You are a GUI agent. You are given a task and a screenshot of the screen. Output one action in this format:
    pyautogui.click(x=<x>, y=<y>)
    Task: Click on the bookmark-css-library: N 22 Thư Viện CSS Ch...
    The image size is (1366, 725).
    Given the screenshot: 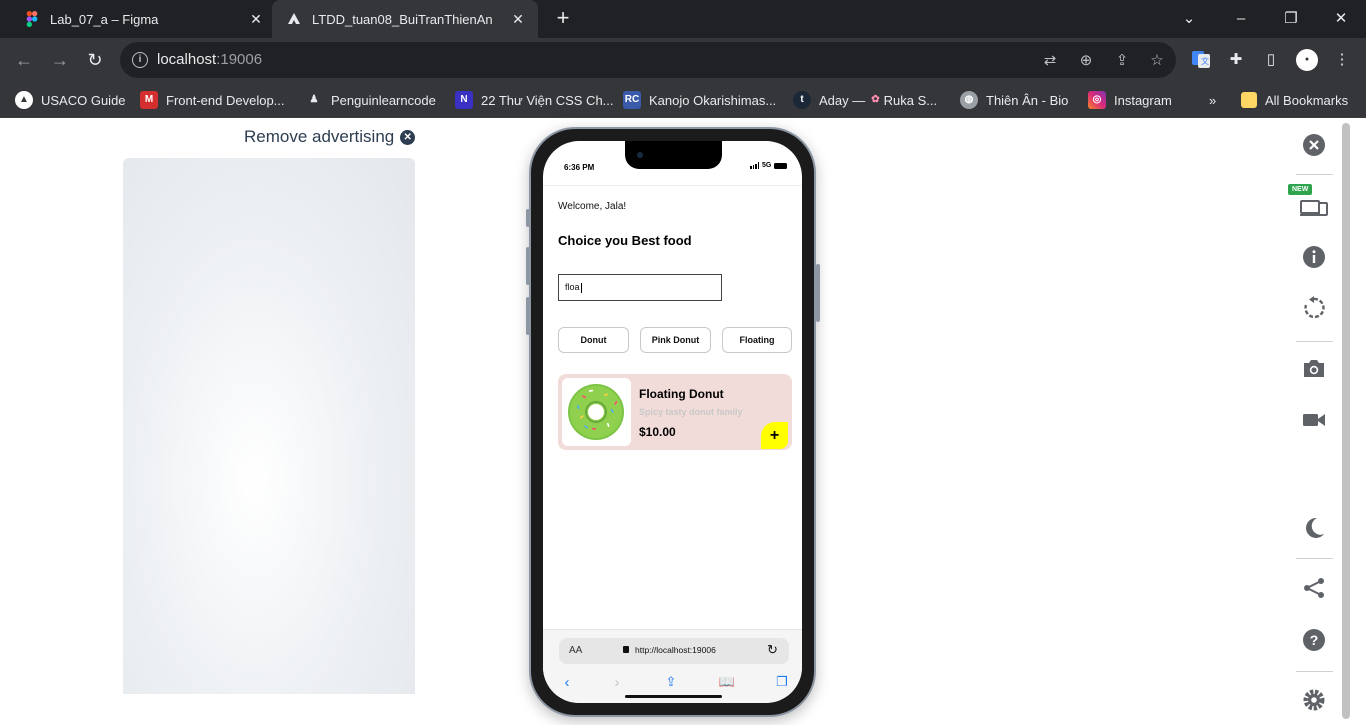 What is the action you would take?
    pyautogui.click(x=534, y=100)
    